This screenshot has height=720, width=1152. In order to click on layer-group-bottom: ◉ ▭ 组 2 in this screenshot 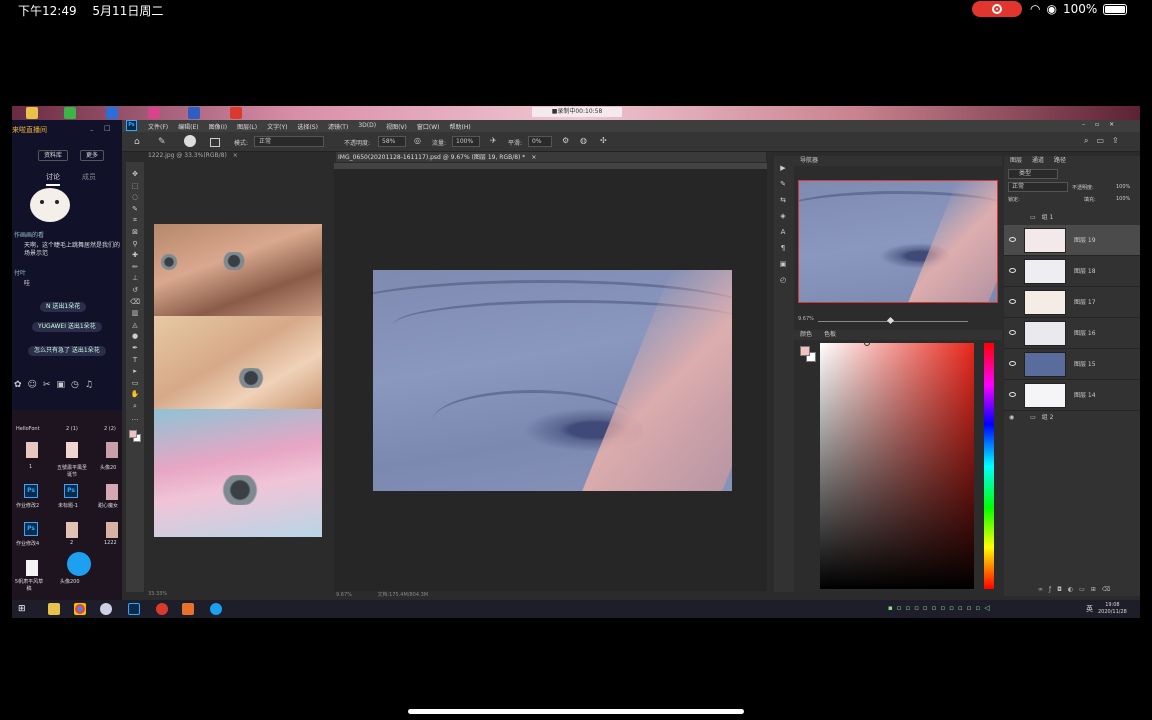, I will do `click(1072, 418)`.